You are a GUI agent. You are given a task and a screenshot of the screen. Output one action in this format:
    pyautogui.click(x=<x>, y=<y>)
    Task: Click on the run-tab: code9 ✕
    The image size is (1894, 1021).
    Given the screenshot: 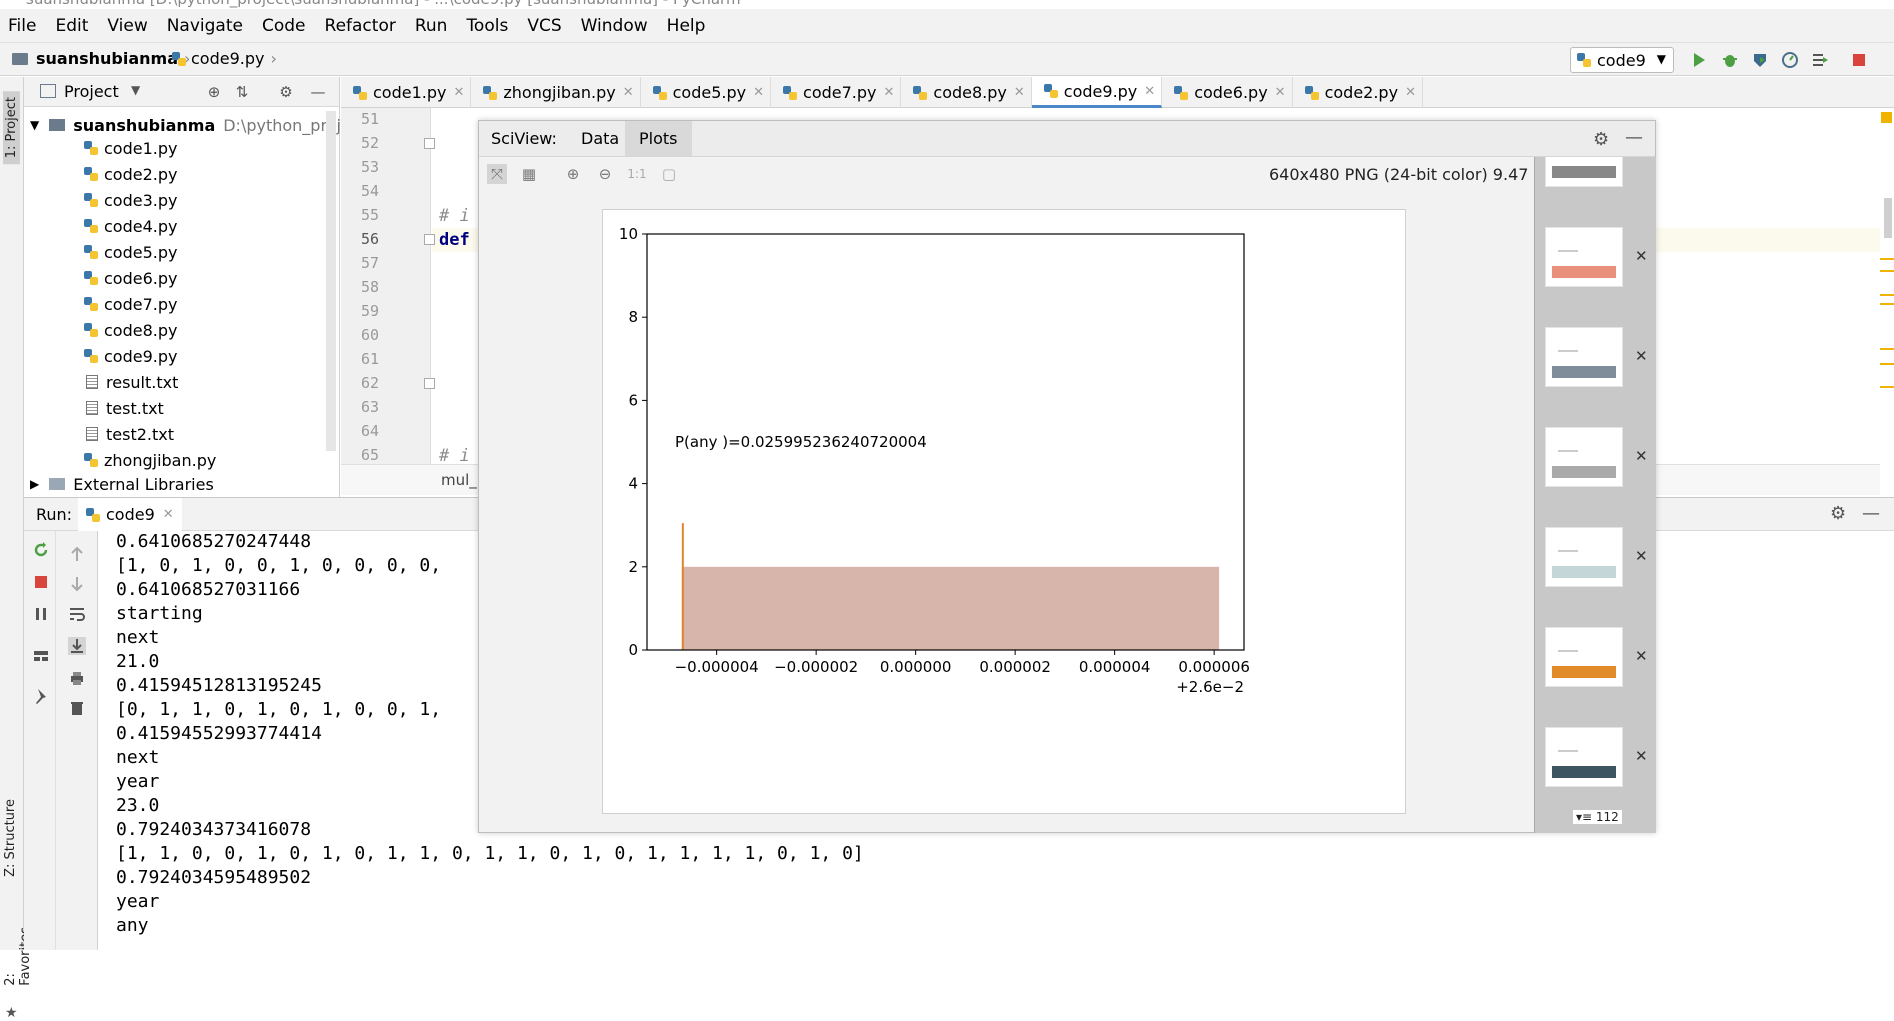 What is the action you would take?
    pyautogui.click(x=130, y=514)
    